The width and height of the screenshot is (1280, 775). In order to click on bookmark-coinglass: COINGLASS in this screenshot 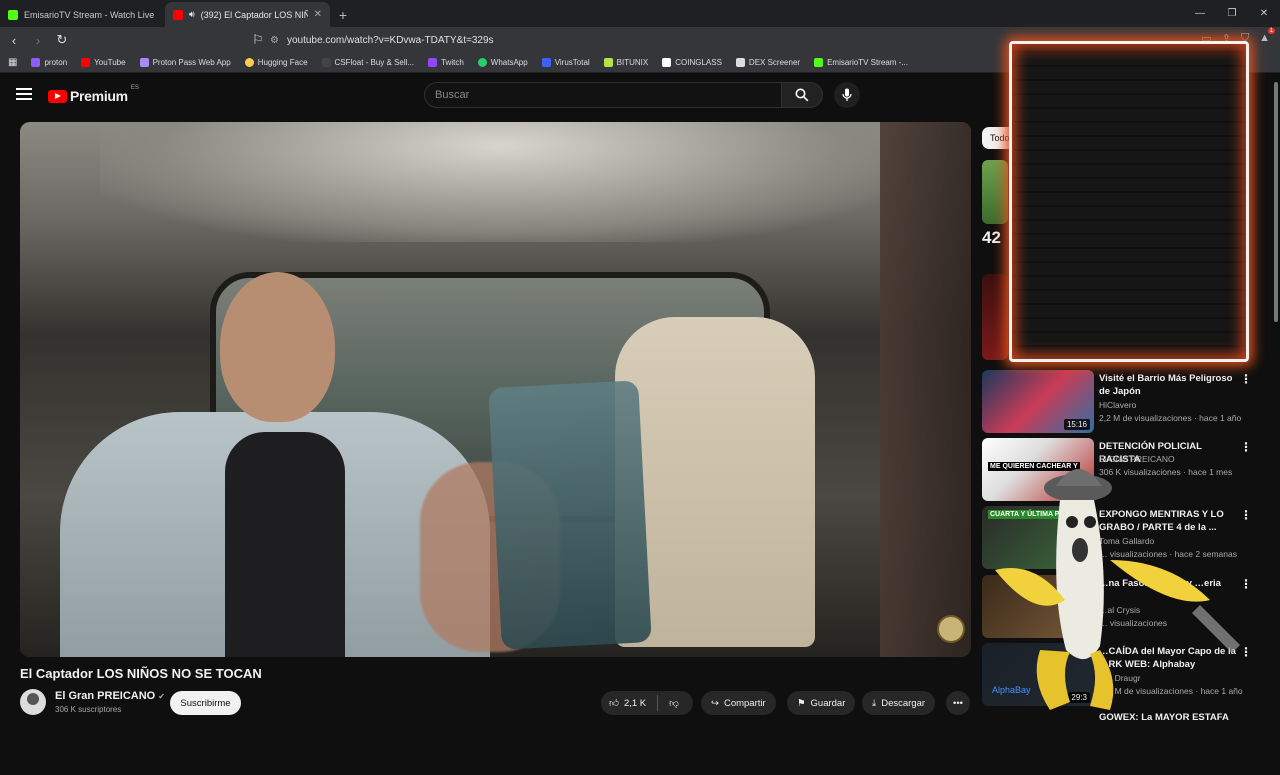, I will do `click(692, 62)`.